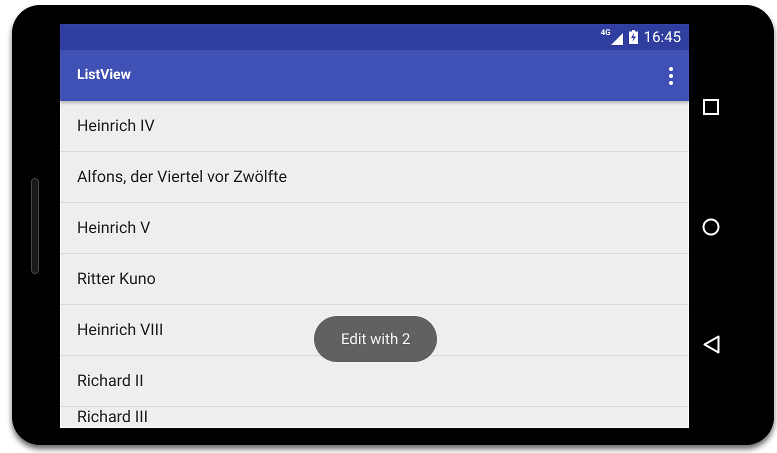  What do you see at coordinates (671, 75) in the screenshot?
I see `overflow-menu-icon` at bounding box center [671, 75].